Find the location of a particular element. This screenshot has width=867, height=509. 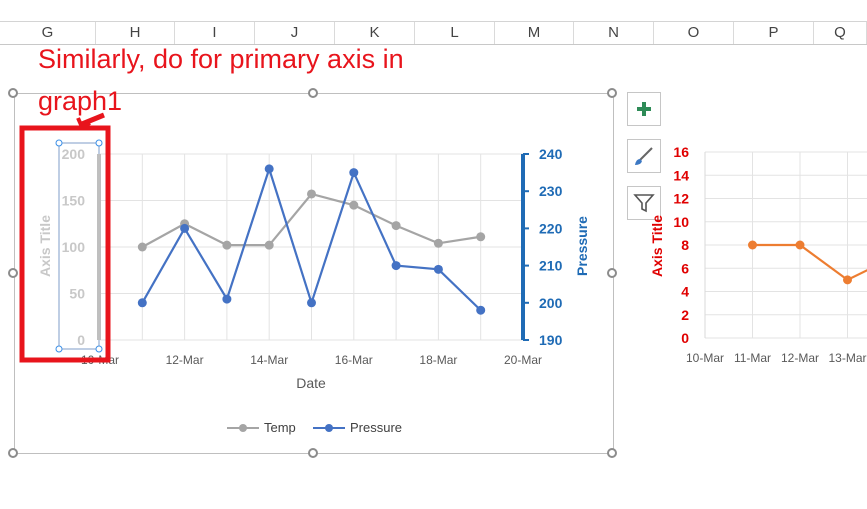

secondary-y-tick-label: 190 is located at coordinates (551, 340).